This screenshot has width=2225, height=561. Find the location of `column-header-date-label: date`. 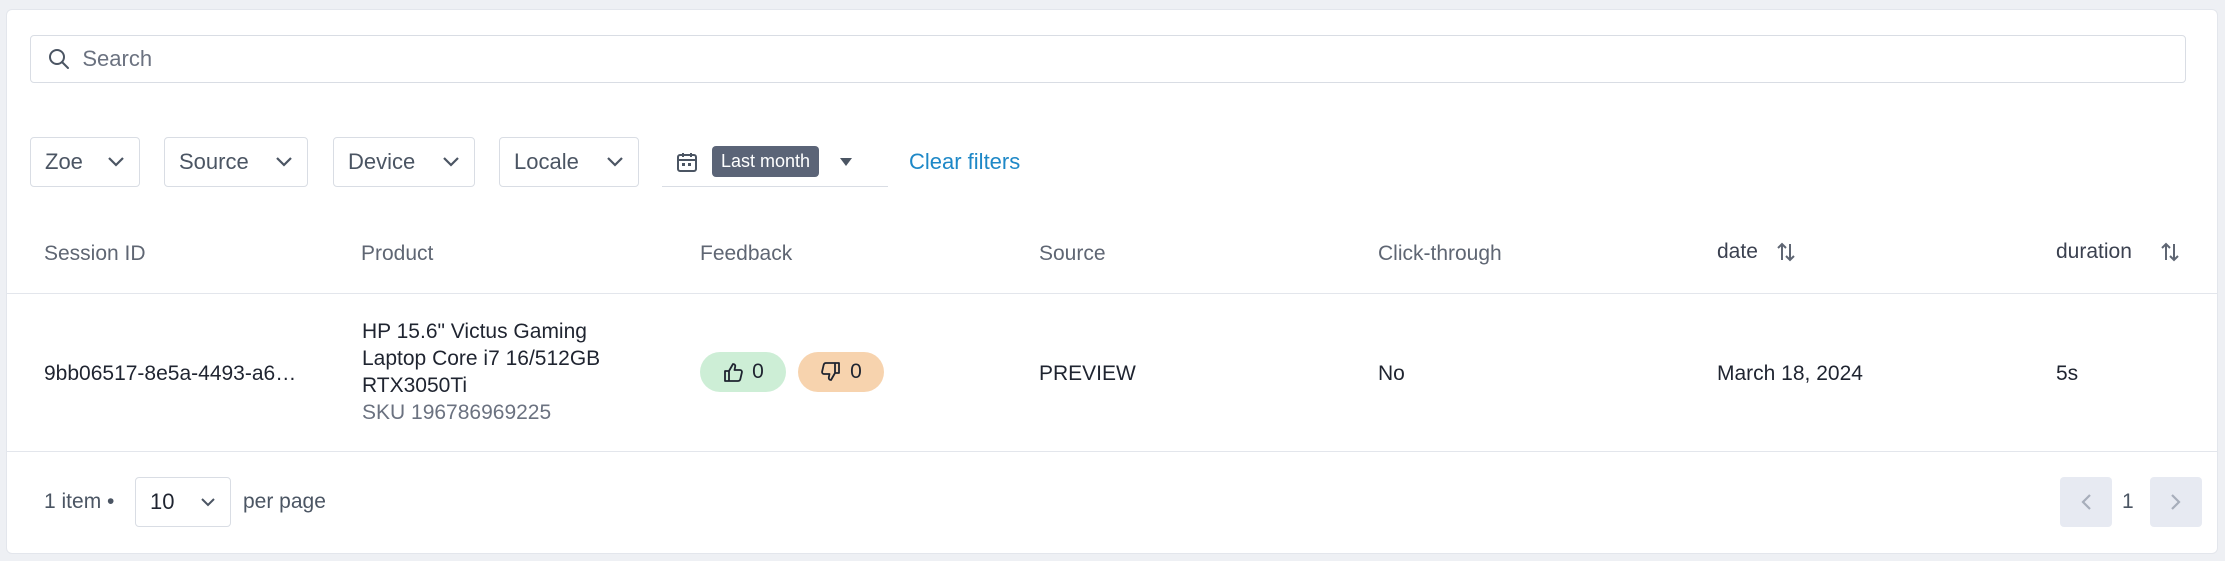

column-header-date-label: date is located at coordinates (1737, 251).